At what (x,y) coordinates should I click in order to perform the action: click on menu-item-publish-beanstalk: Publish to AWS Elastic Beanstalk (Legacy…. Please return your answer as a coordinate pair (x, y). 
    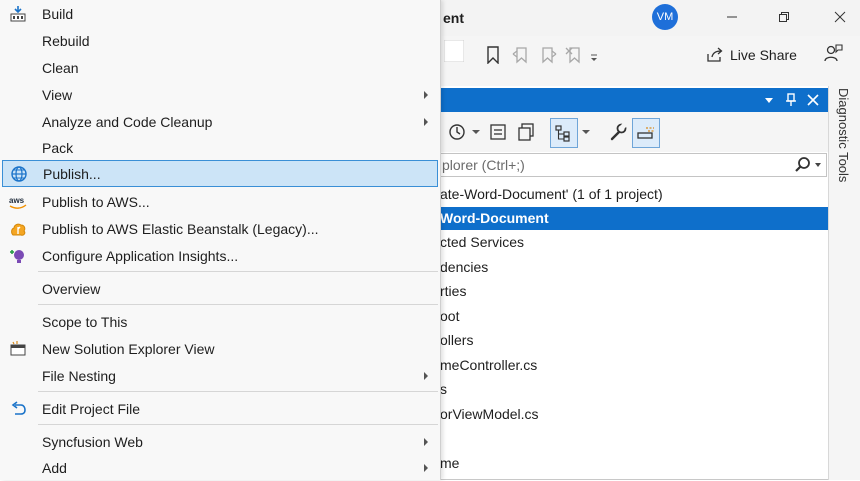
    Looking at the image, I should click on (220, 229).